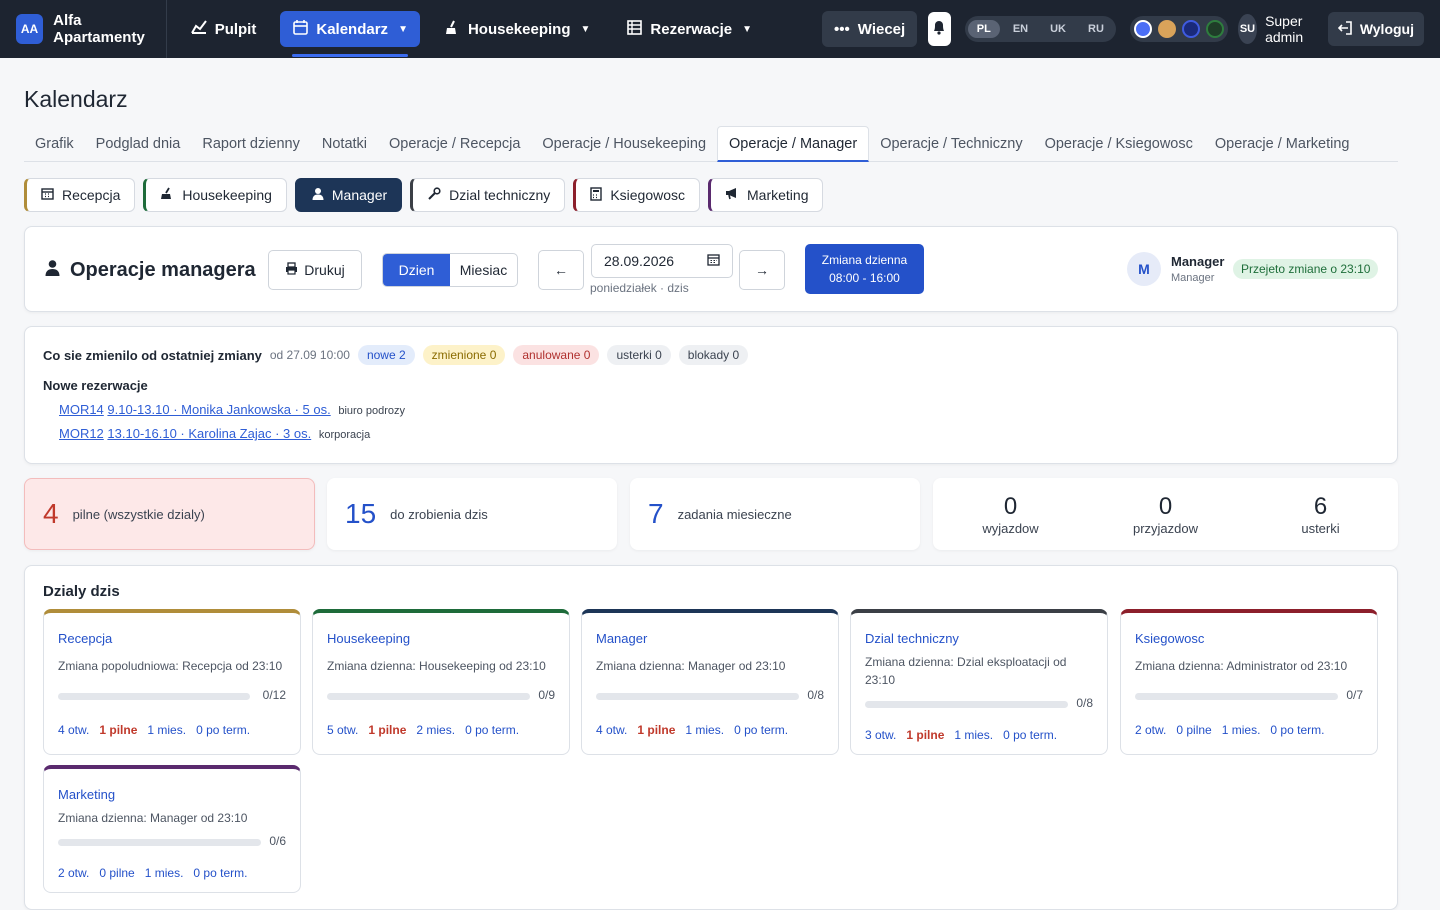 The image size is (1440, 910). What do you see at coordinates (1214, 29) in the screenshot?
I see `theme-dot-green` at bounding box center [1214, 29].